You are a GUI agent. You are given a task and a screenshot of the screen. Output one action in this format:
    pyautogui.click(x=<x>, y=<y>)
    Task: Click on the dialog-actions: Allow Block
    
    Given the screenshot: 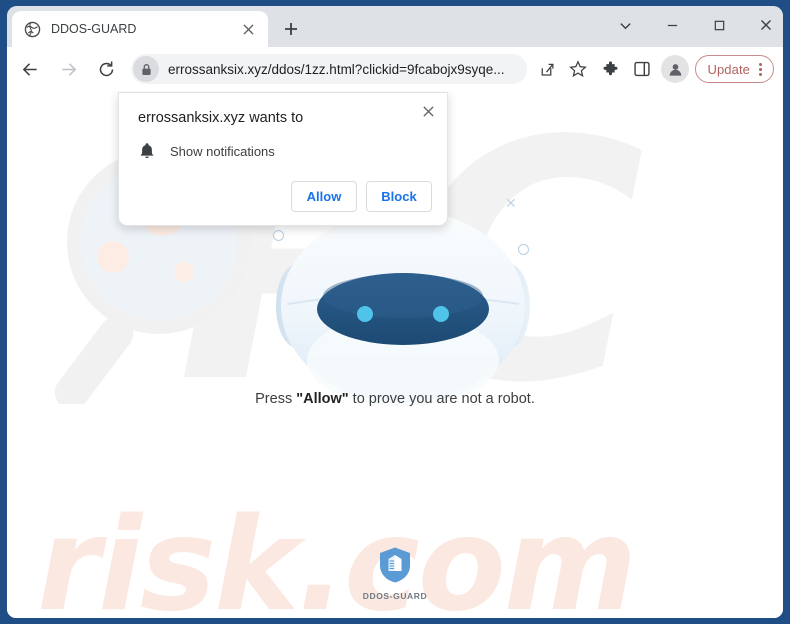 What is the action you would take?
    pyautogui.click(x=361, y=196)
    